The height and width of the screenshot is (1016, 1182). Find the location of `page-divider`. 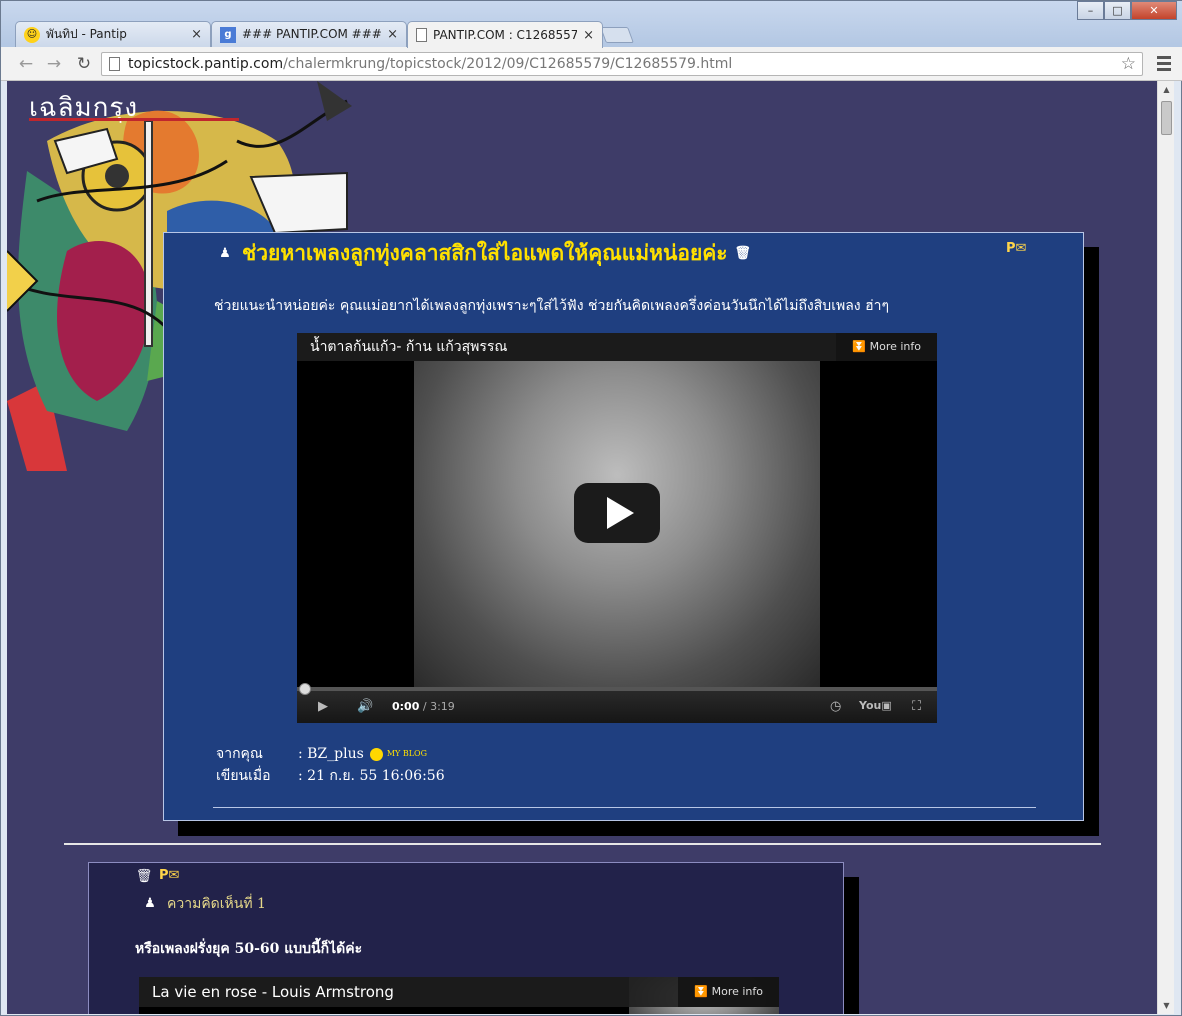

page-divider is located at coordinates (582, 844).